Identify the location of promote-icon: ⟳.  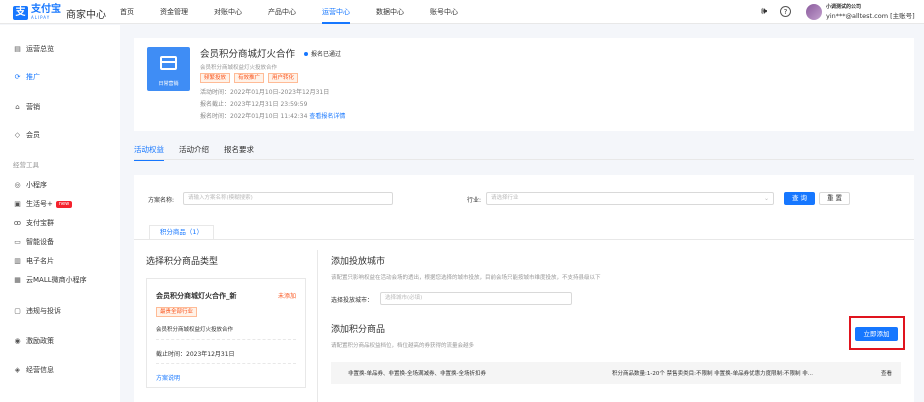
(17, 77).